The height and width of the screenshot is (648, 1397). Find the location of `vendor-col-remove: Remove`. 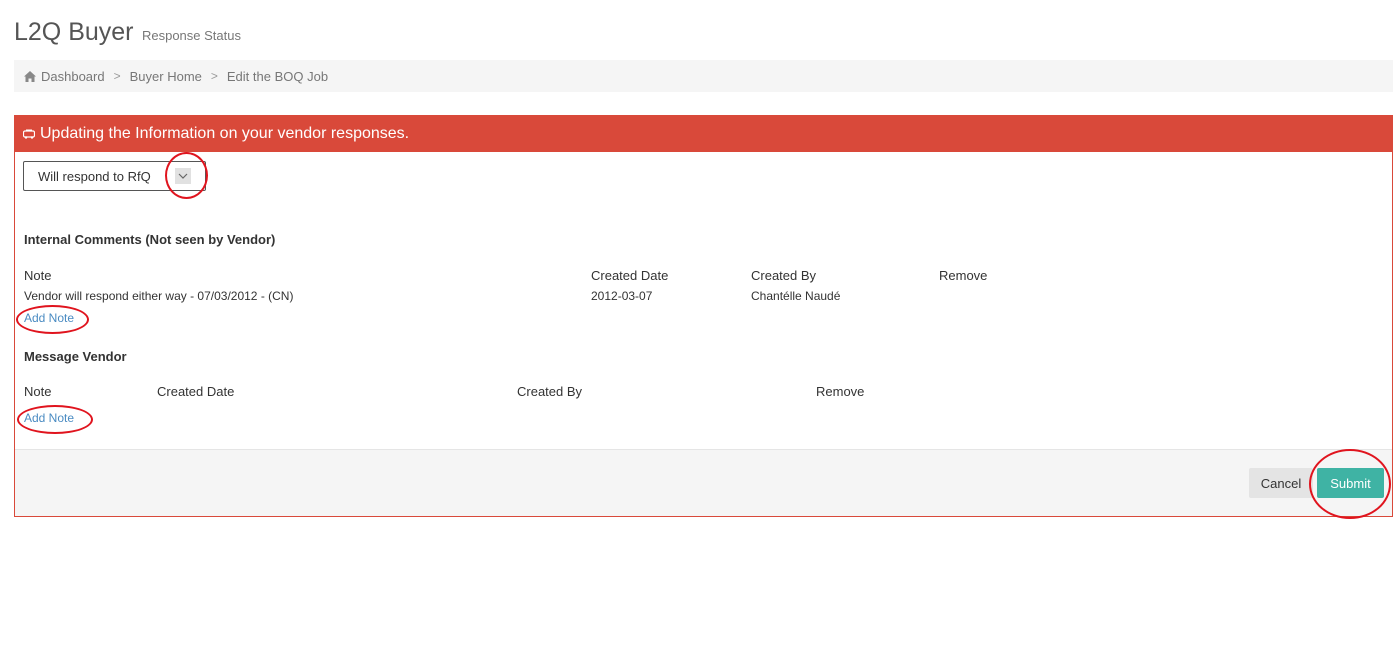

vendor-col-remove: Remove is located at coordinates (840, 391).